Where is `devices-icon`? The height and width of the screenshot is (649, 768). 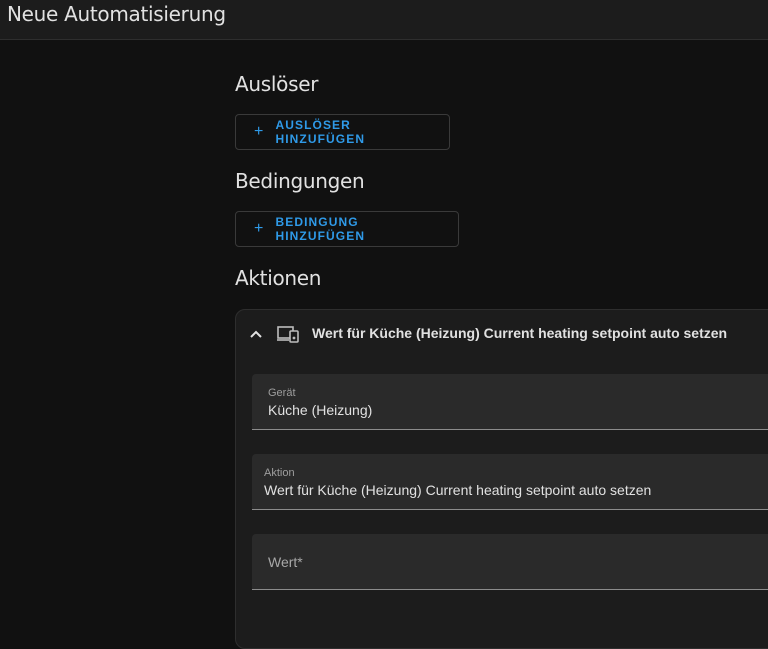
devices-icon is located at coordinates (288, 334).